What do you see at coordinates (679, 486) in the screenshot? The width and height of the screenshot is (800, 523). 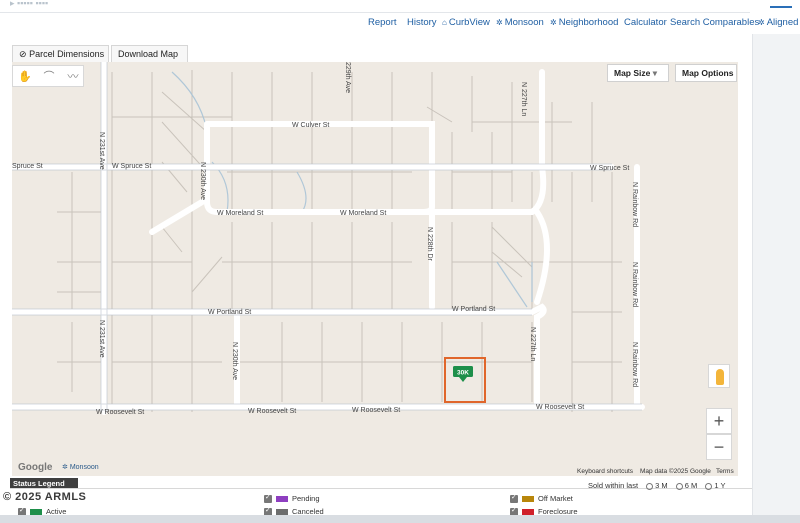 I see `radio-6m` at bounding box center [679, 486].